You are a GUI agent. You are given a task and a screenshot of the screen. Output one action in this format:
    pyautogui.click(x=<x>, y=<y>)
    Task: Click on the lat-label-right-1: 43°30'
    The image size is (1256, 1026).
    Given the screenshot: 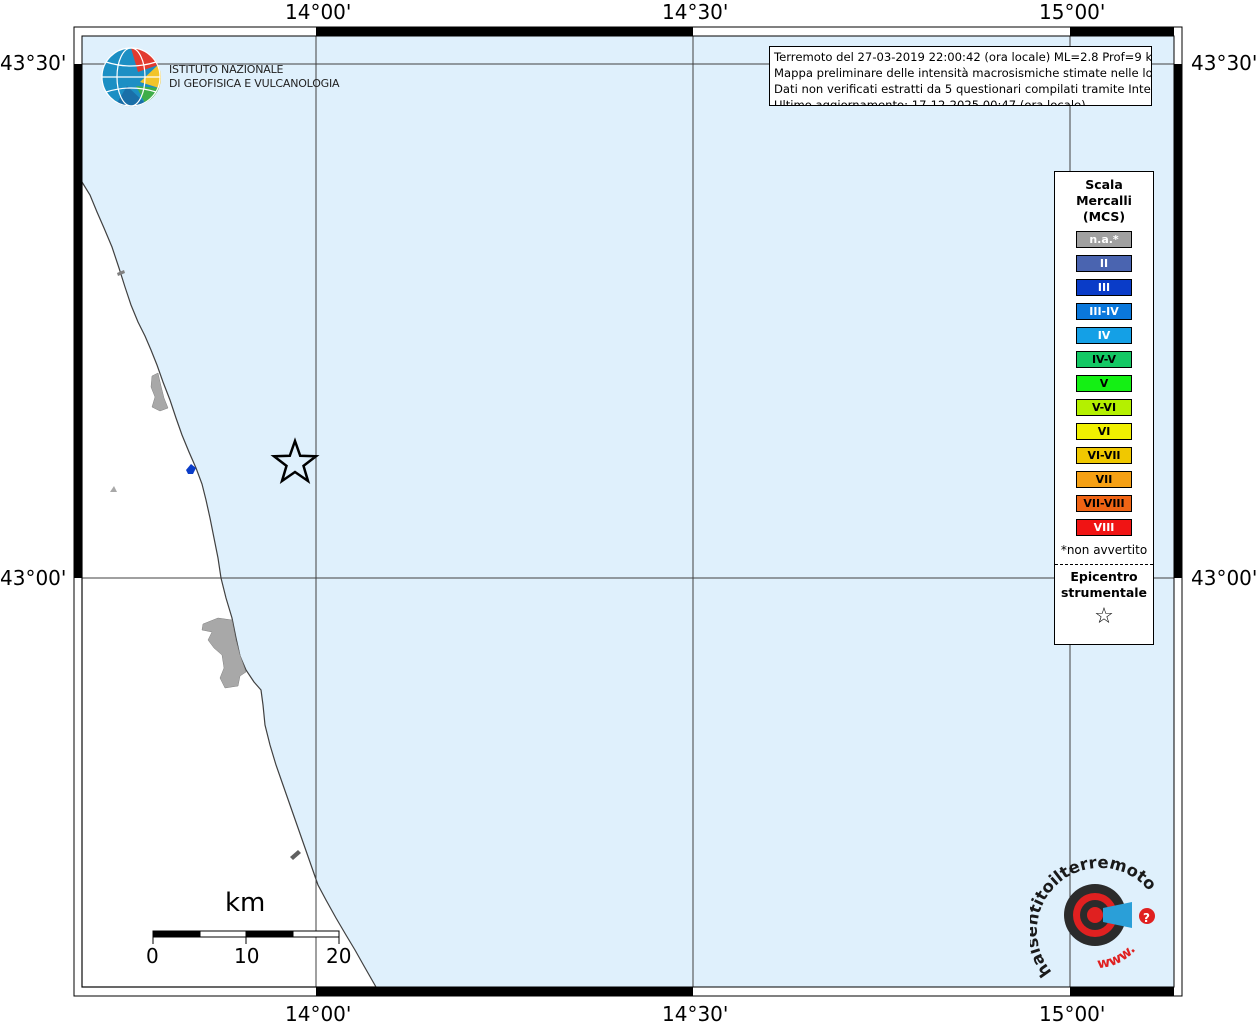 What is the action you would take?
    pyautogui.click(x=1223, y=63)
    